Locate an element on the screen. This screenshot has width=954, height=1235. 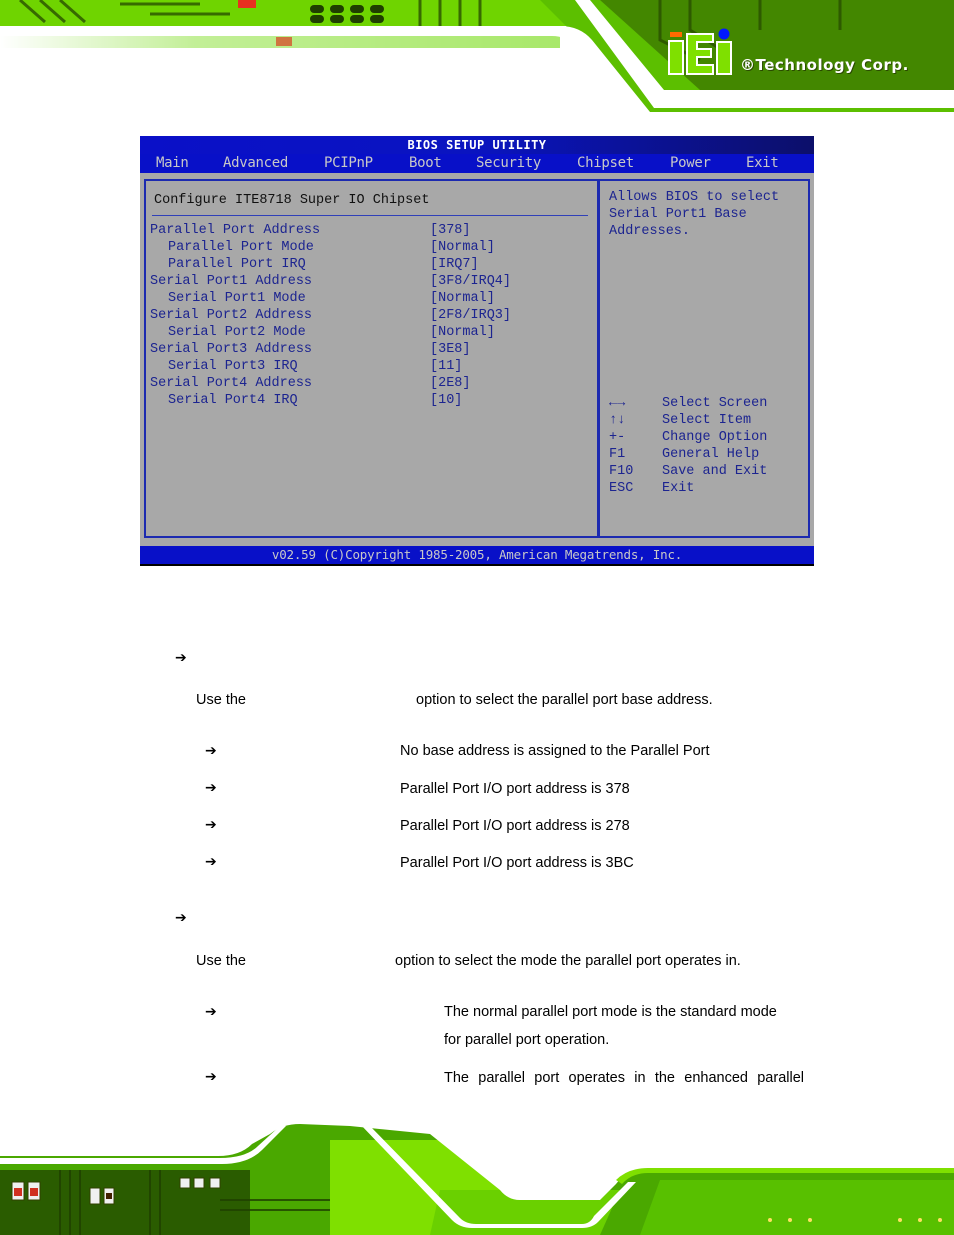
option-description-continued: for parallel port operation. is located at coordinates (527, 1040).